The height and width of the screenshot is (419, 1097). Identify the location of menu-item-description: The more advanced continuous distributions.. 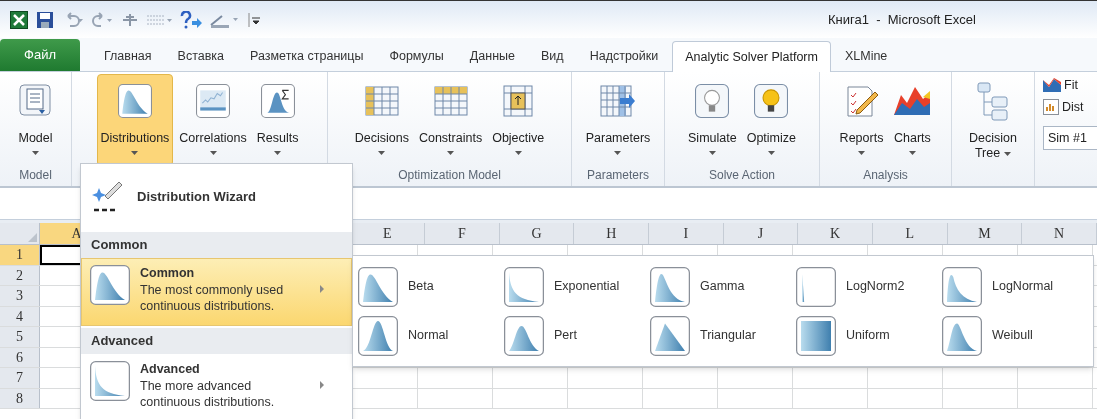
(208, 394).